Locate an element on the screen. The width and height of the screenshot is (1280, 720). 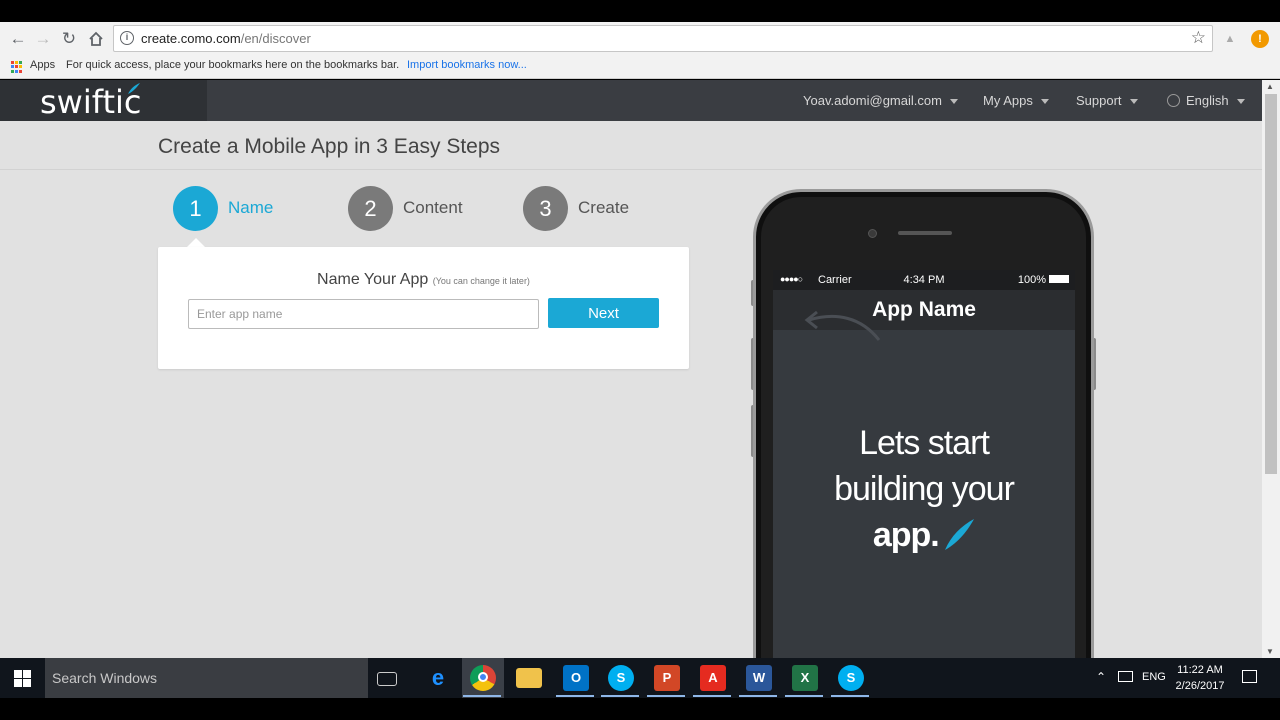
language-indicator: ENG is located at coordinates (1154, 677).